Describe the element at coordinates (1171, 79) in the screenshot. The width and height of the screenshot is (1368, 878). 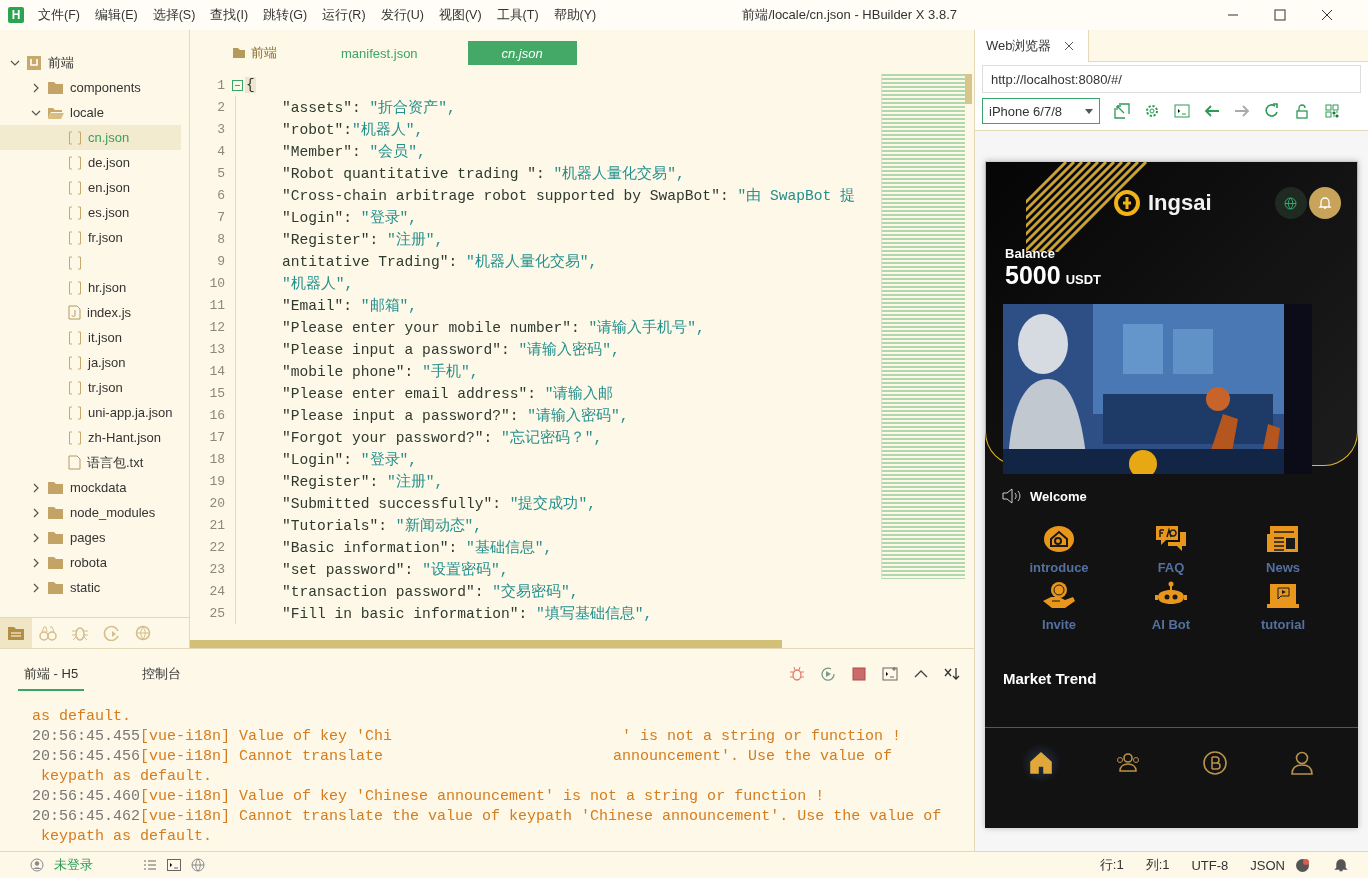
I see `url-field: http://localhost:8080/#/` at that location.